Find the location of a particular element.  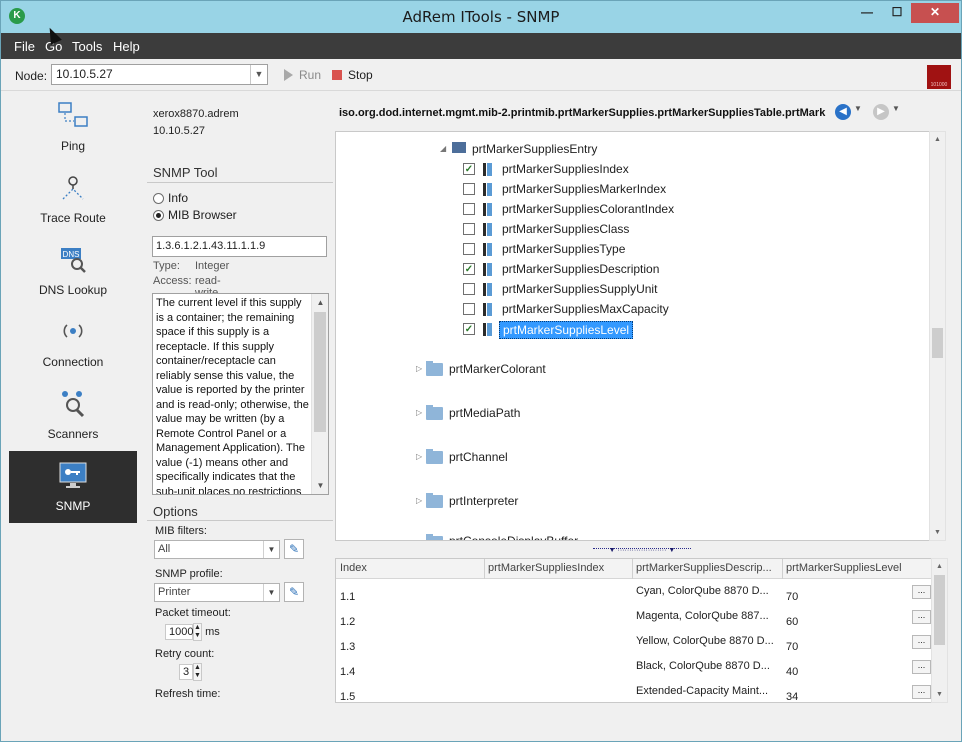

trace-route-icon is located at coordinates (73, 188).